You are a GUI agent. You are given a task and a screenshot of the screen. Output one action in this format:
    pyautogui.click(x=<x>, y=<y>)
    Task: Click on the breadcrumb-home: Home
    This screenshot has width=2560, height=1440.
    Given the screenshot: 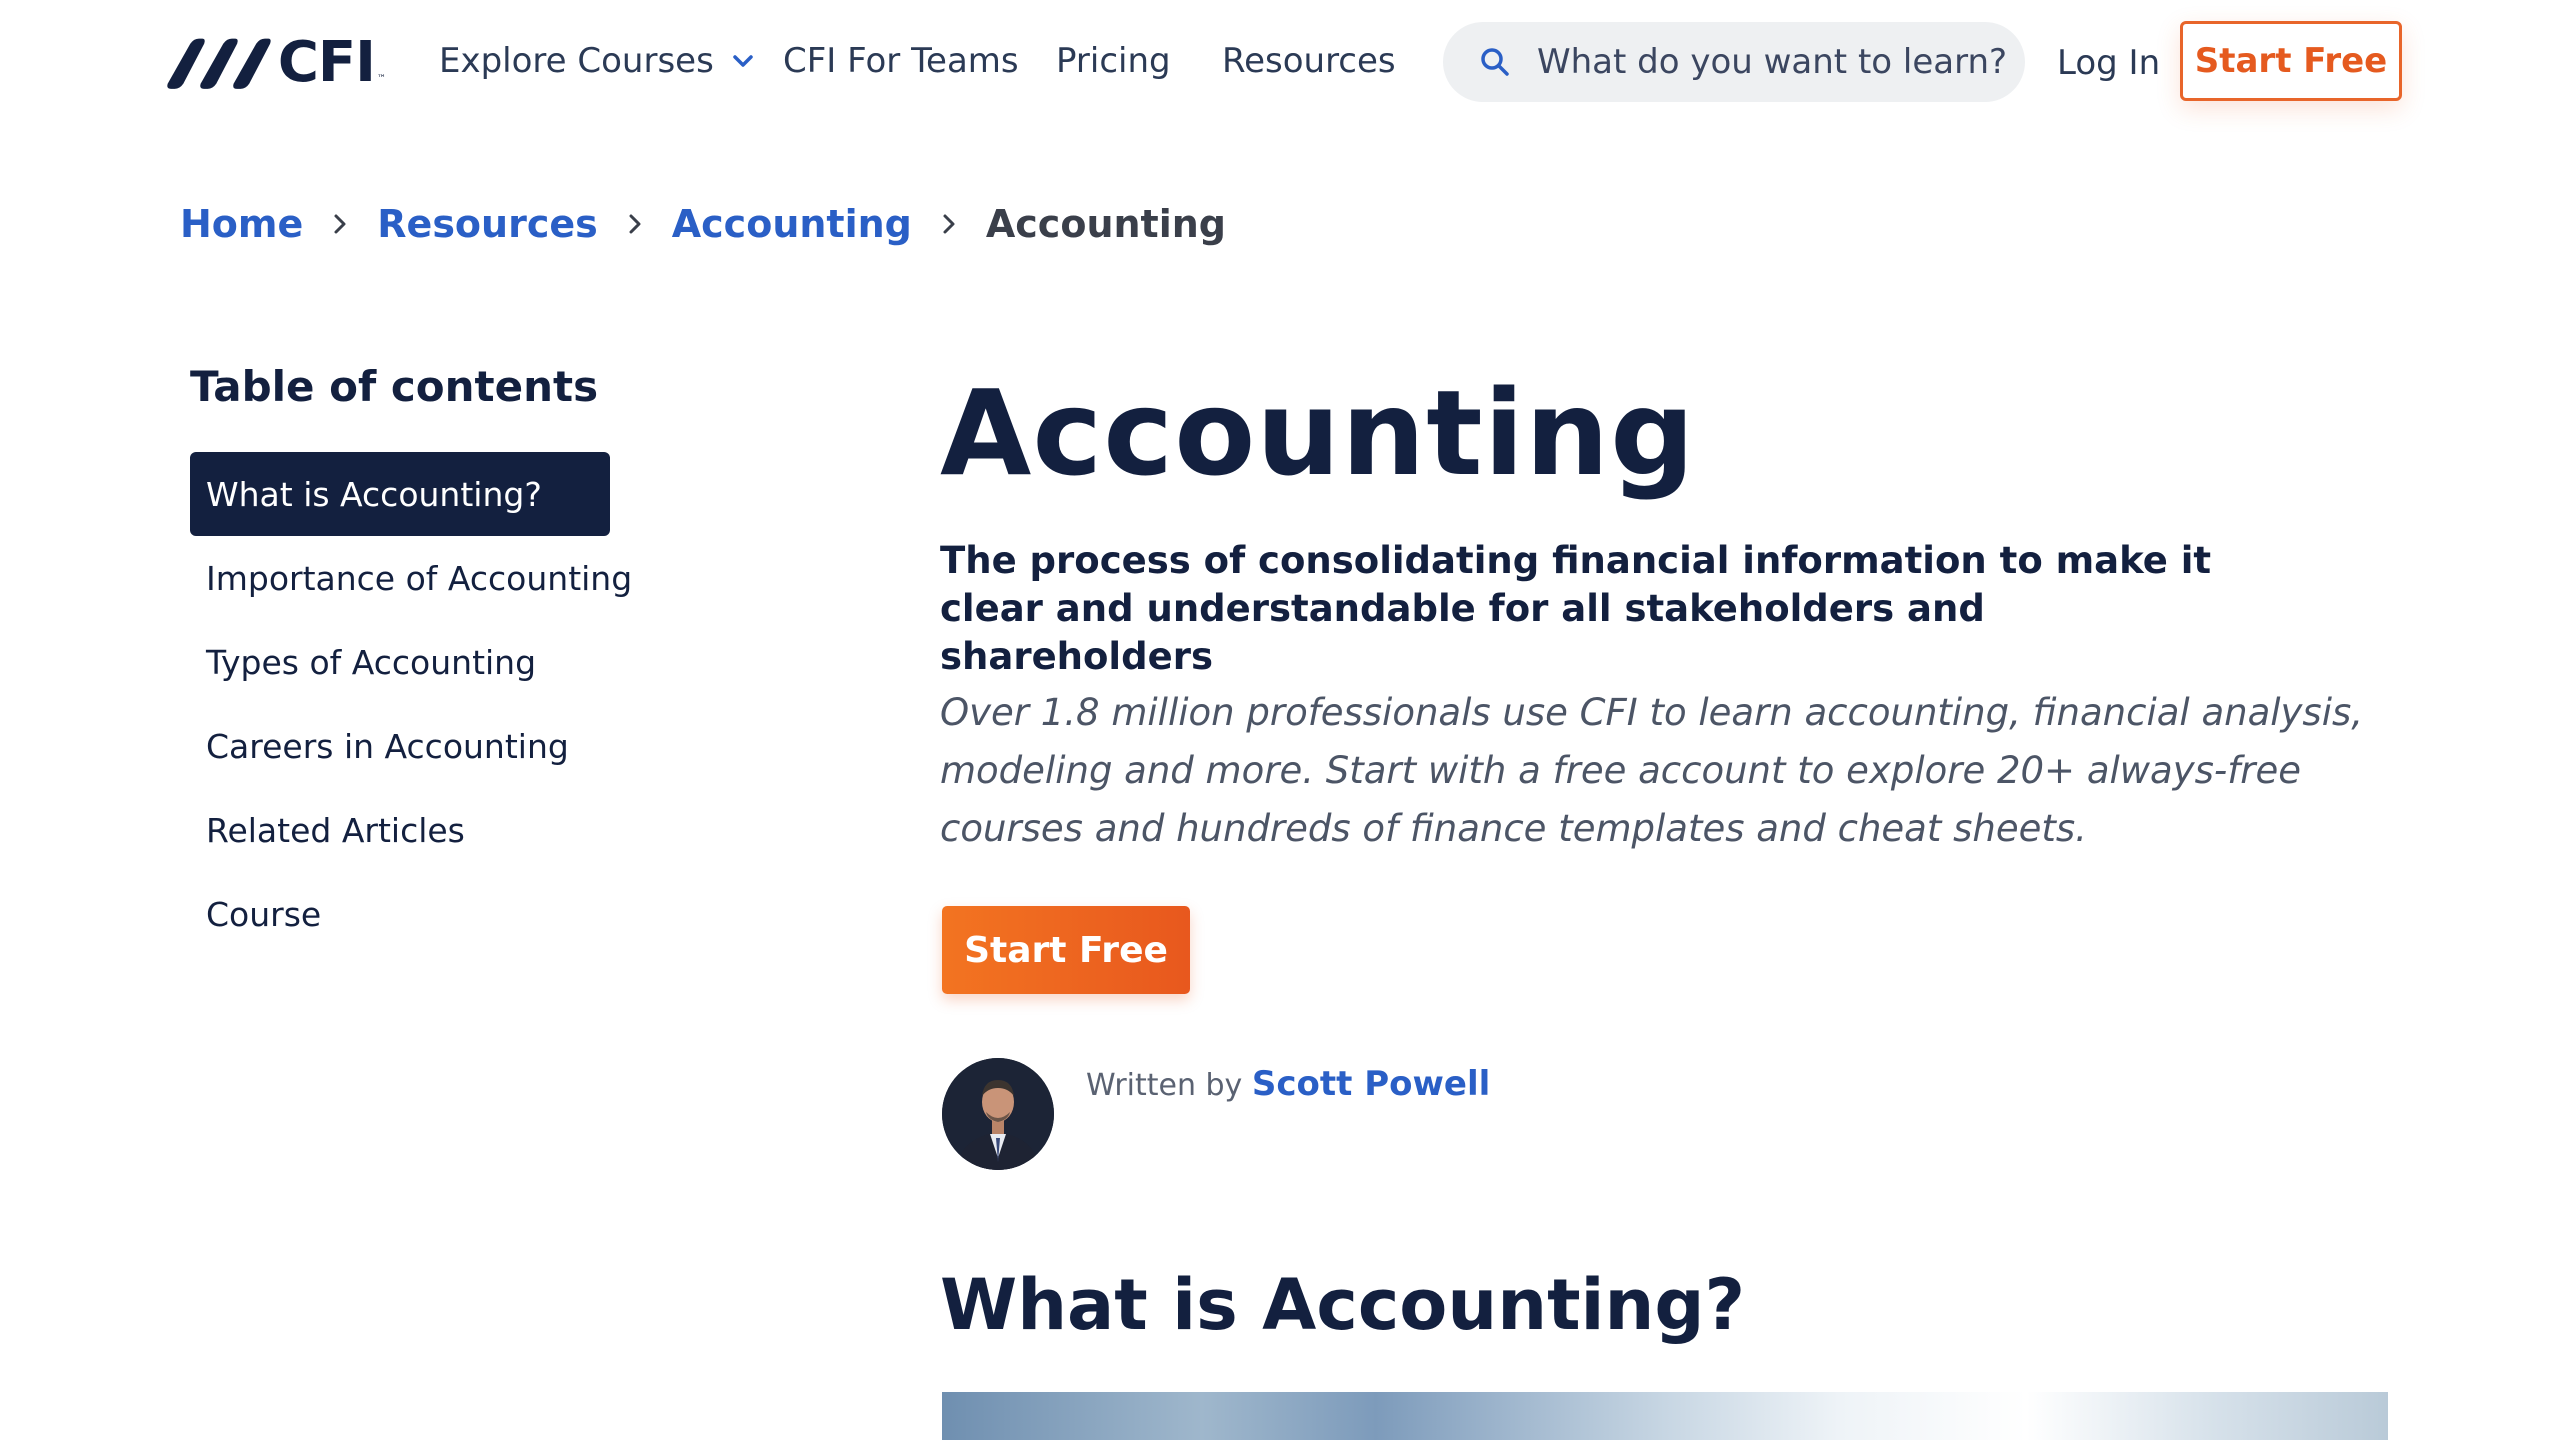 What is the action you would take?
    pyautogui.click(x=241, y=224)
    